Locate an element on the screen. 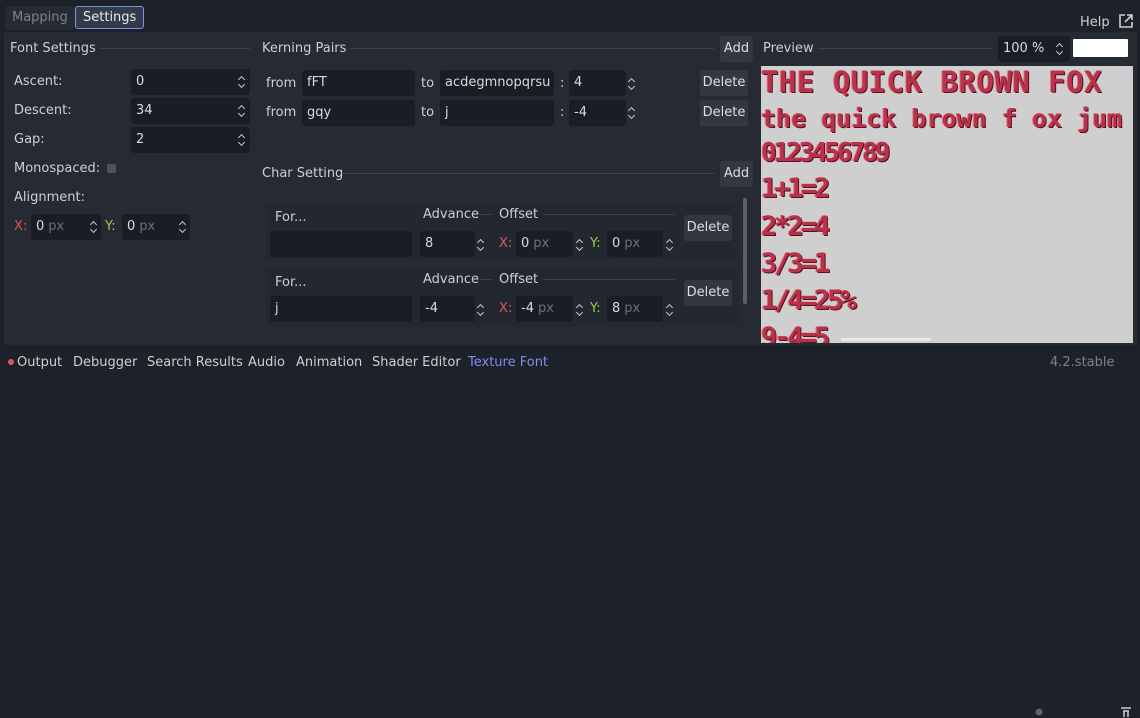 The image size is (1140, 718). preview-line: 0123456789 is located at coordinates (826, 153).